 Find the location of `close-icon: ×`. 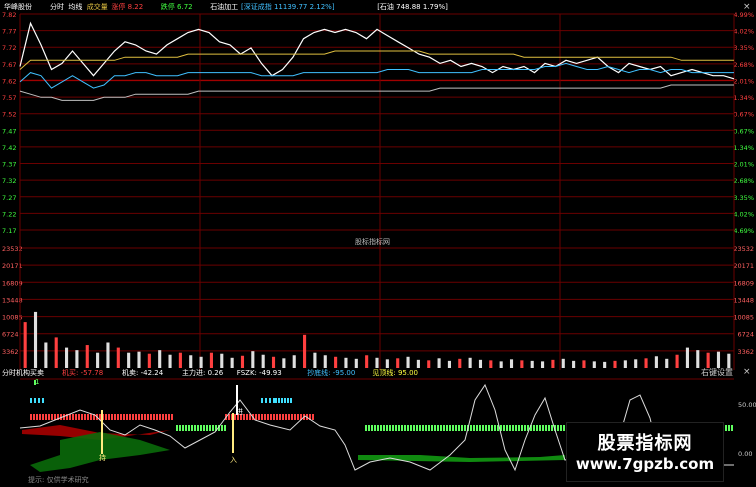

close-icon: × is located at coordinates (747, 7).